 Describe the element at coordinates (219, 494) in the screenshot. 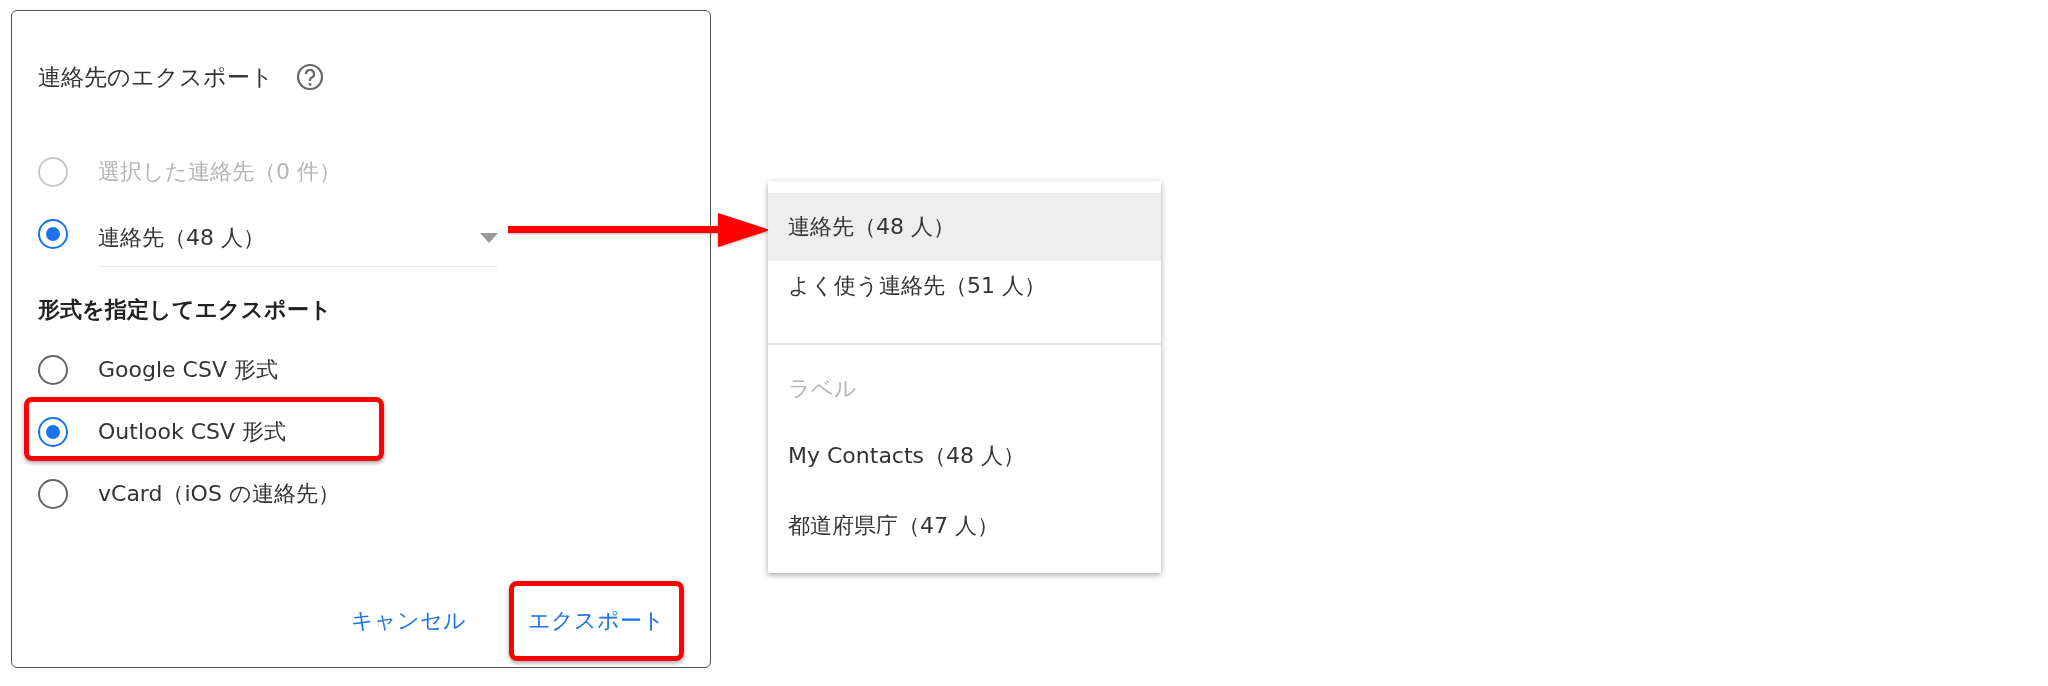

I see `radio-label: vCard（iOS の連絡先）` at that location.